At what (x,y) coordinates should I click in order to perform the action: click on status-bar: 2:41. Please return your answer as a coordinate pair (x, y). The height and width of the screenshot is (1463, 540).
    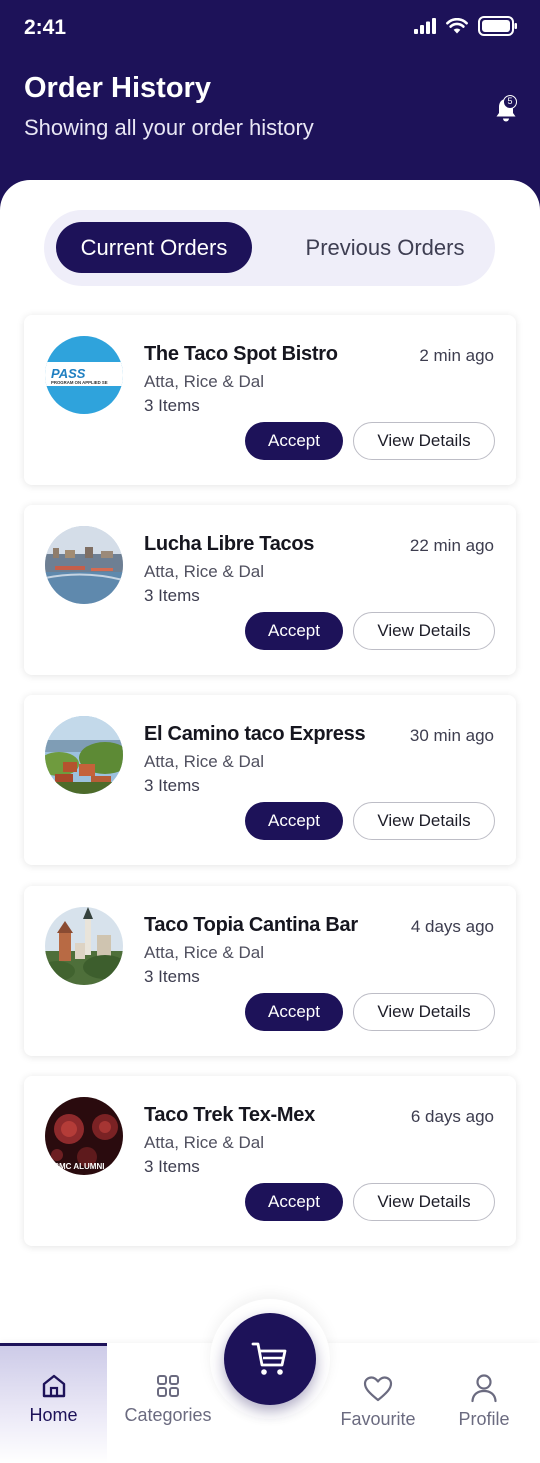
    Looking at the image, I should click on (270, 29).